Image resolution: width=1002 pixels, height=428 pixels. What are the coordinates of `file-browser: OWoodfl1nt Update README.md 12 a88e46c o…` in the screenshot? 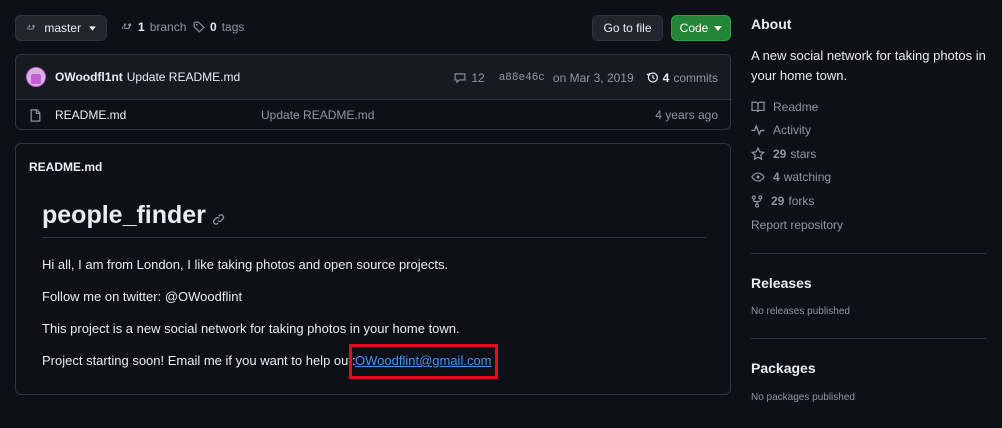 It's located at (373, 92).